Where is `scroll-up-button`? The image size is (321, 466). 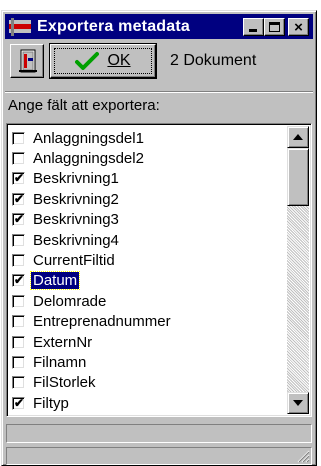 scroll-up-button is located at coordinates (298, 137).